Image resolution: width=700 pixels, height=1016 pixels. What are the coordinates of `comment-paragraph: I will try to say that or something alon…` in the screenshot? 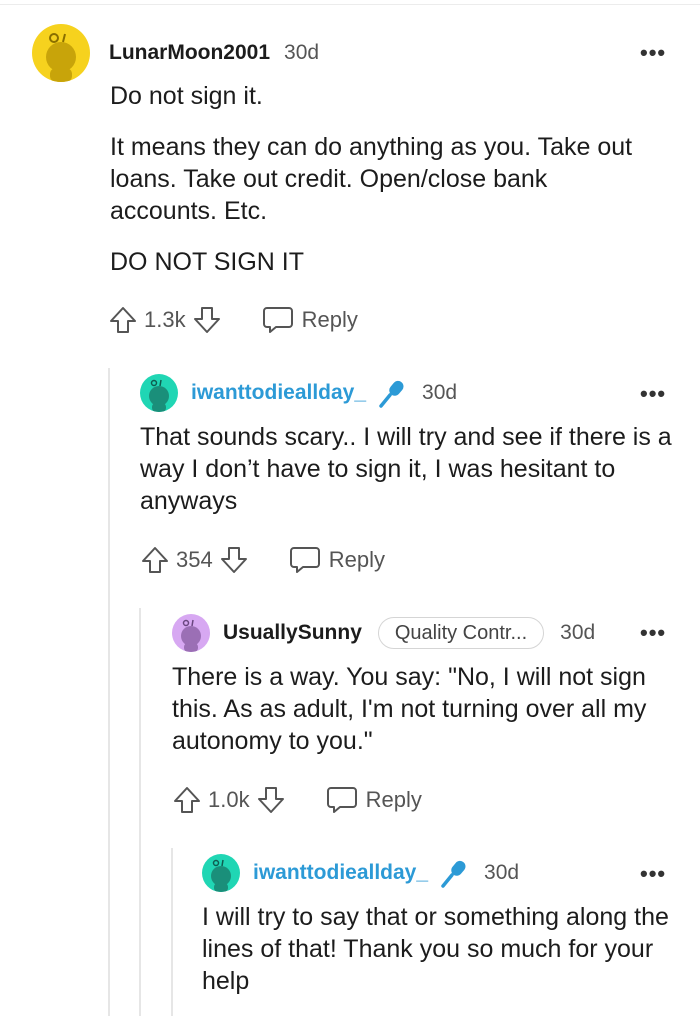 It's located at (435, 949).